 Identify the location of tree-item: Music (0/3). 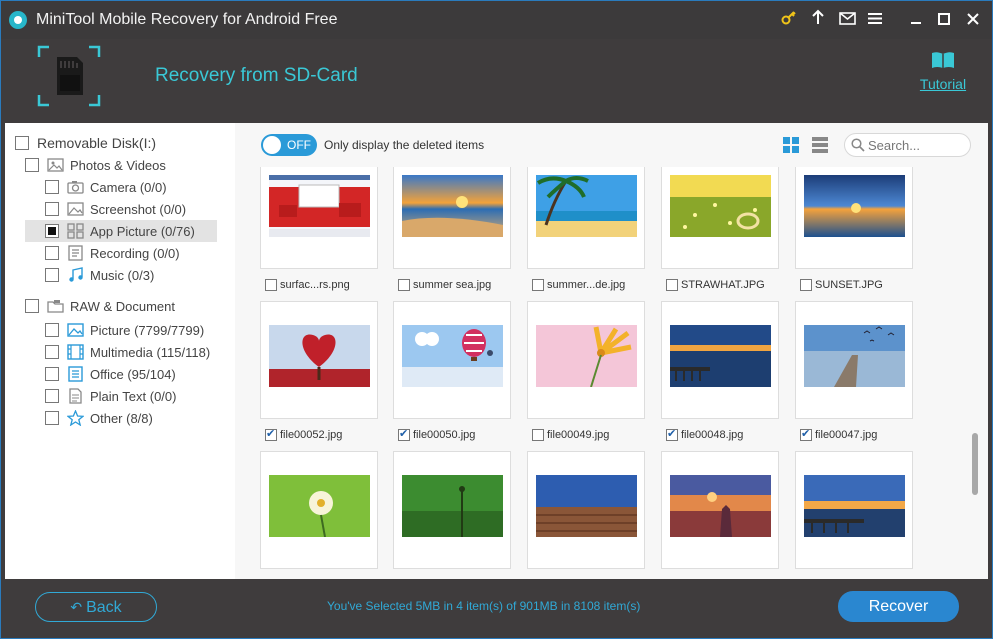
(130, 275).